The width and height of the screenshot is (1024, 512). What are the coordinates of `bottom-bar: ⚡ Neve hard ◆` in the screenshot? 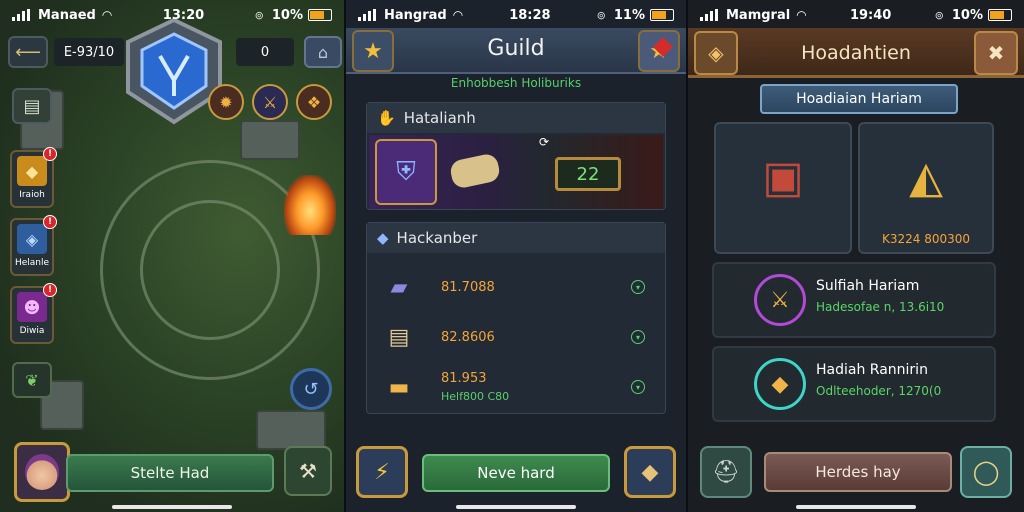 It's located at (516, 473).